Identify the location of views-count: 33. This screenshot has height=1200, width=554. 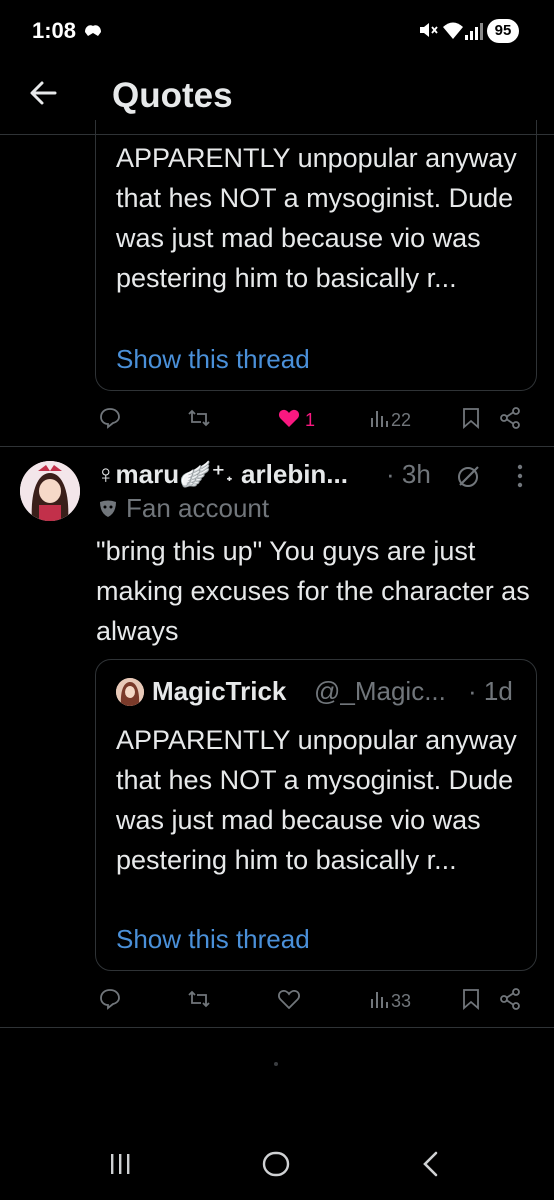
(401, 1001).